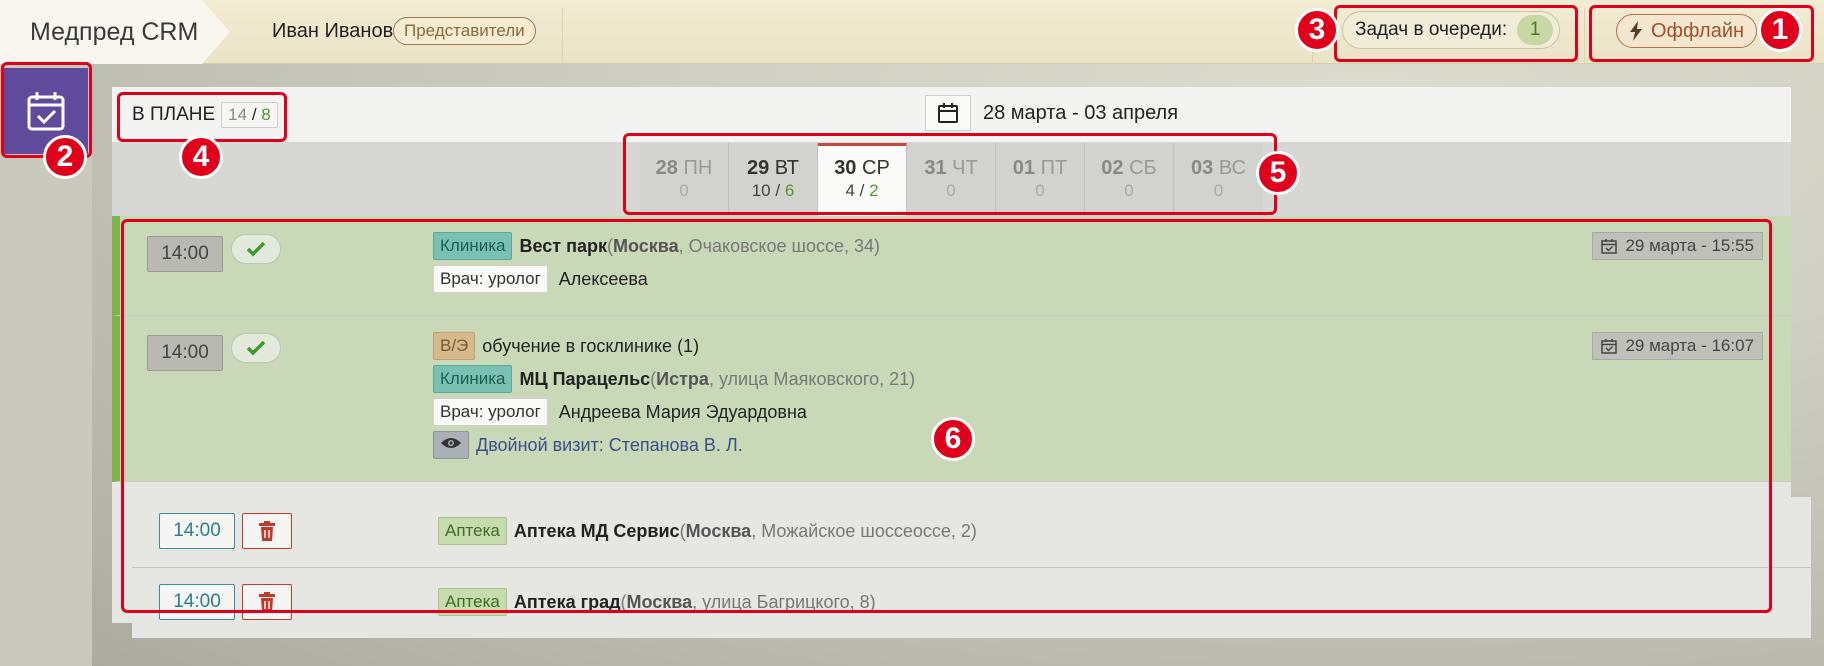 This screenshot has height=666, width=1824. Describe the element at coordinates (1780, 30) in the screenshot. I see `callout-number: 1` at that location.